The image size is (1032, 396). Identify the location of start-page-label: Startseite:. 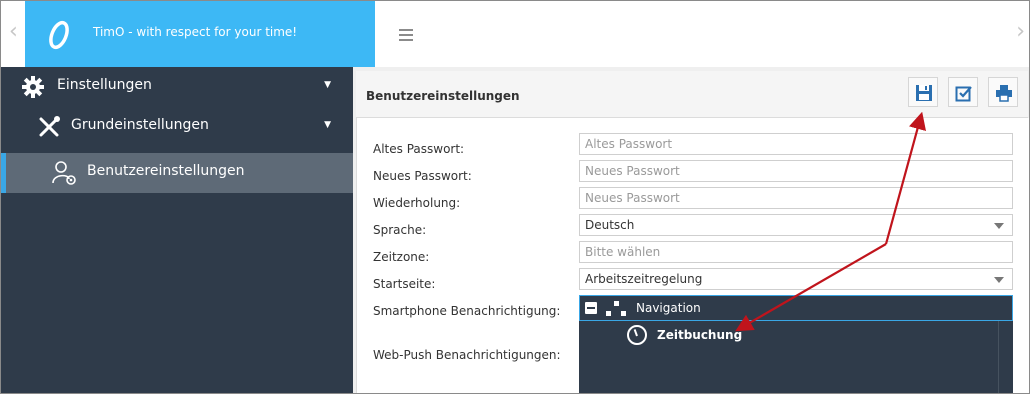
(404, 284).